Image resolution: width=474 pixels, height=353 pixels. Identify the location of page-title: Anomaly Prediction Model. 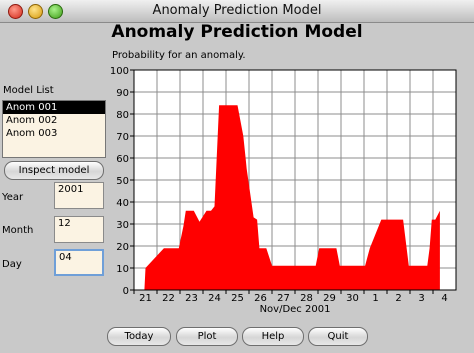
(237, 32).